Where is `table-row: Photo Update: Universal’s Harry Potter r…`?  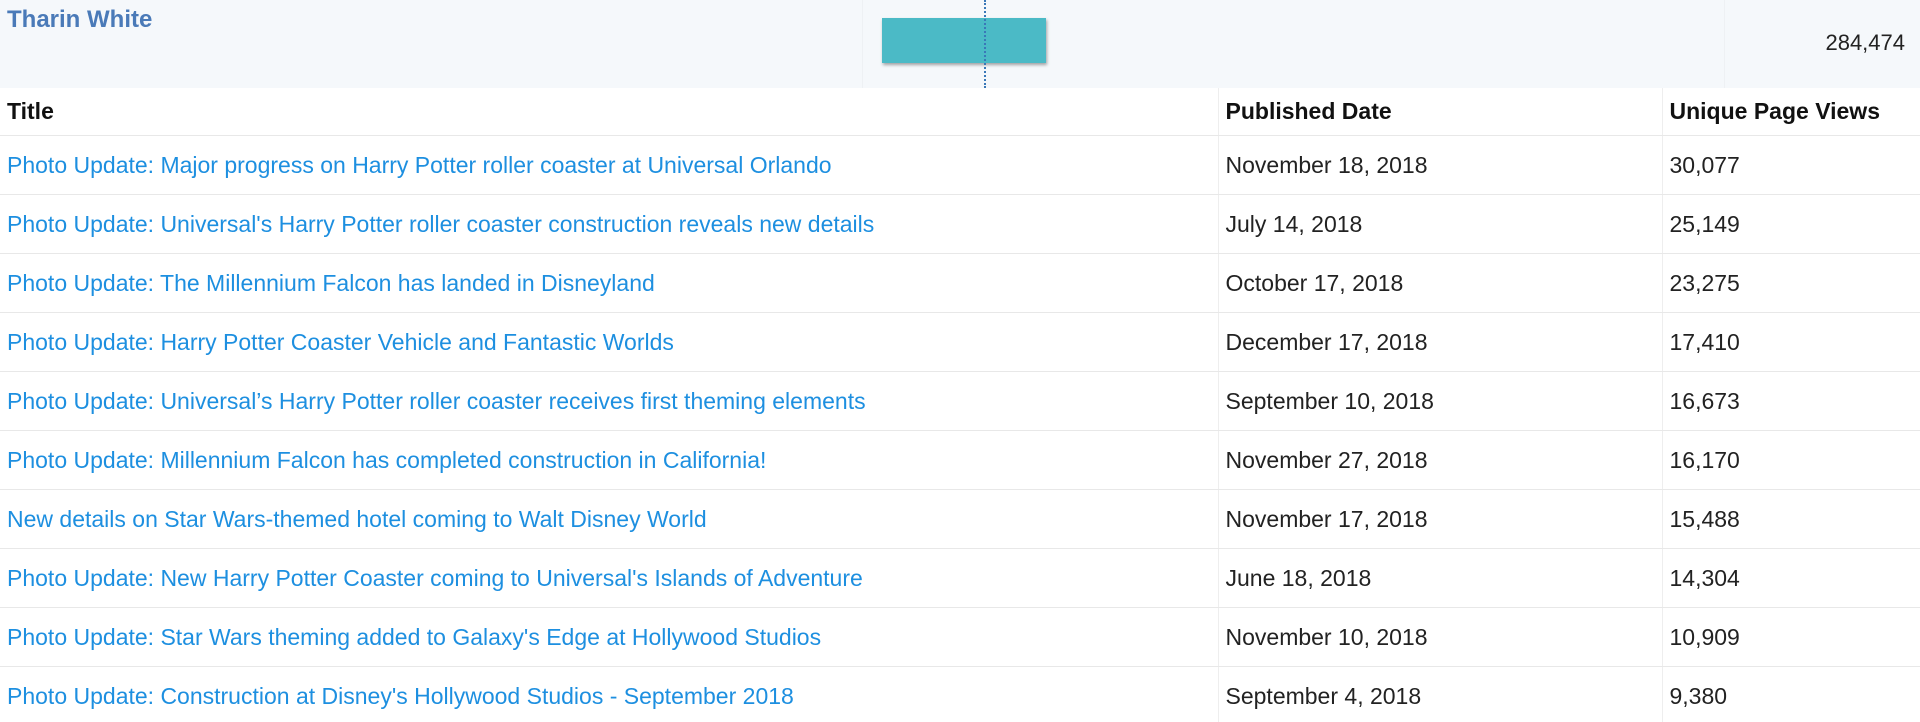
table-row: Photo Update: Universal’s Harry Potter r… is located at coordinates (960, 401).